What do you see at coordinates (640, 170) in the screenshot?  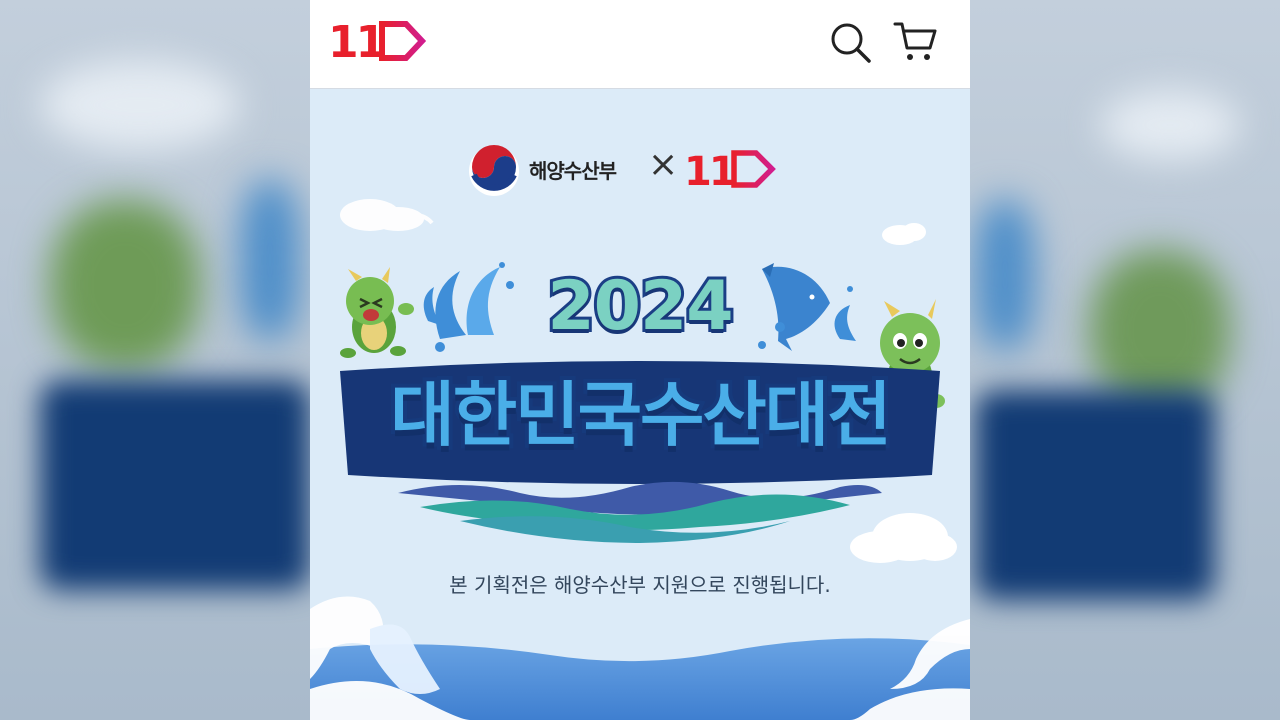 I see `partner-row: 해양수산부 × 11` at bounding box center [640, 170].